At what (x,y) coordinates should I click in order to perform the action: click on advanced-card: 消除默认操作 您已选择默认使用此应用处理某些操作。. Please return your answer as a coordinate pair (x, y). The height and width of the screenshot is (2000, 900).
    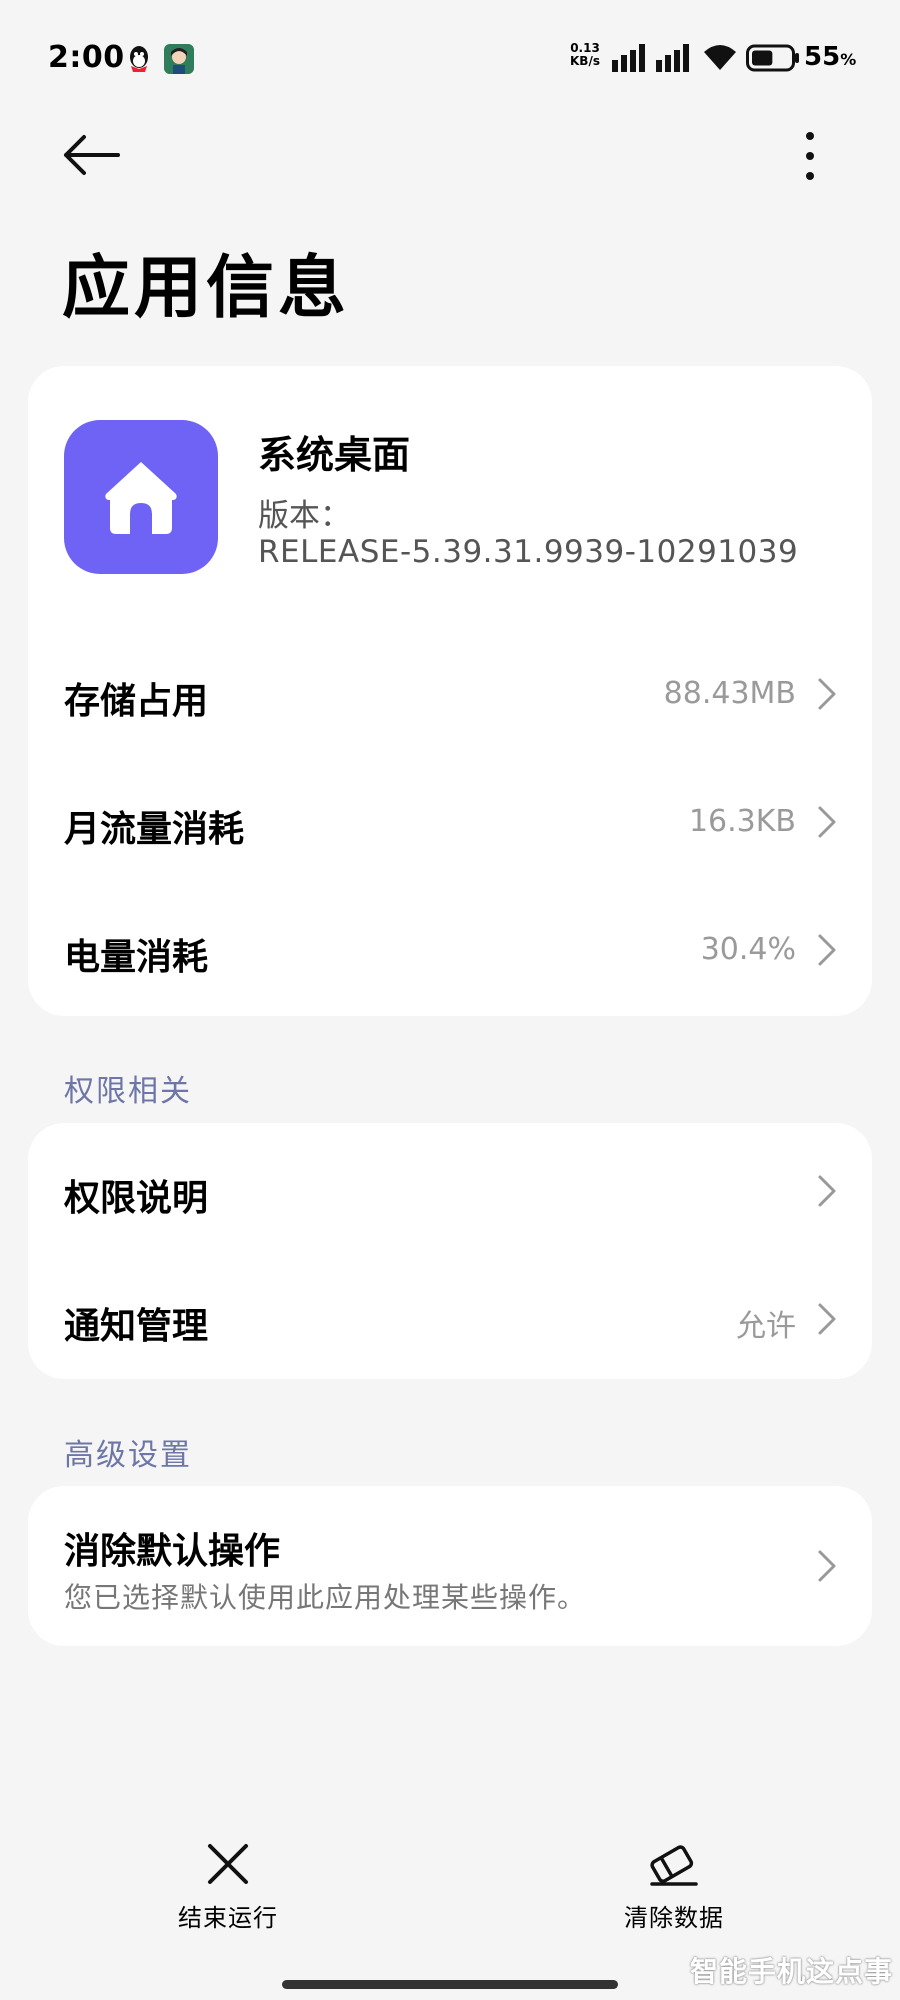
    Looking at the image, I should click on (450, 1566).